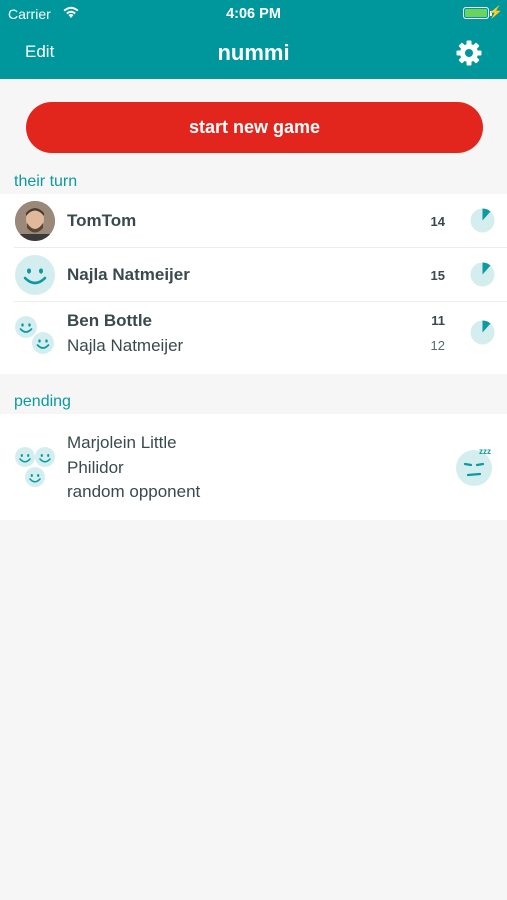 The width and height of the screenshot is (507, 900). What do you see at coordinates (95, 467) in the screenshot?
I see `invitee-name: Philidor` at bounding box center [95, 467].